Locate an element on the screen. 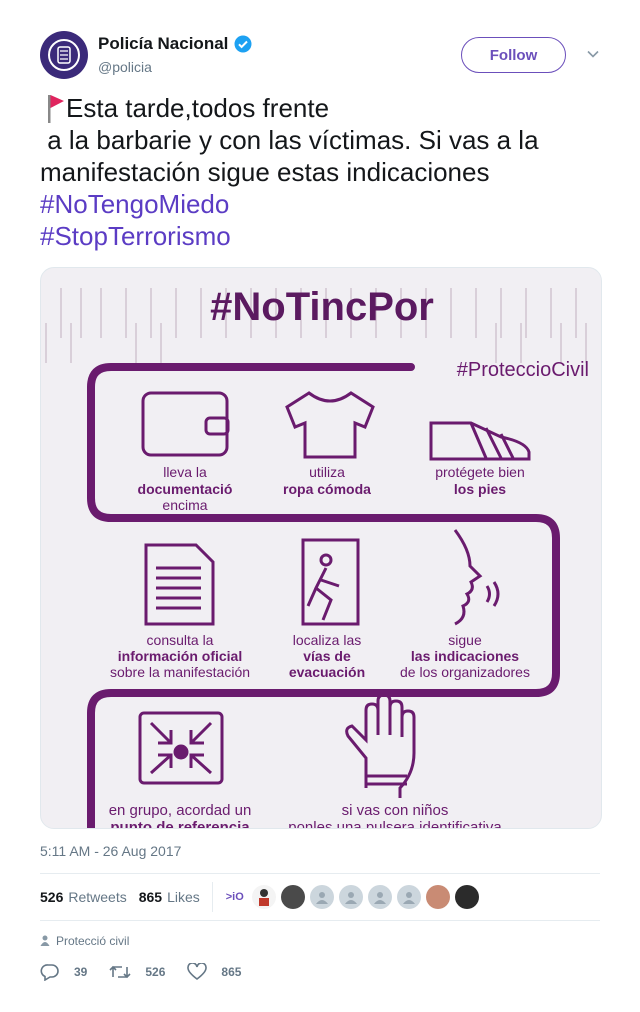 This screenshot has height=1012, width=640. tweet-timestamp: 5:11 AM - 26 Aug 2017 is located at coordinates (110, 851).